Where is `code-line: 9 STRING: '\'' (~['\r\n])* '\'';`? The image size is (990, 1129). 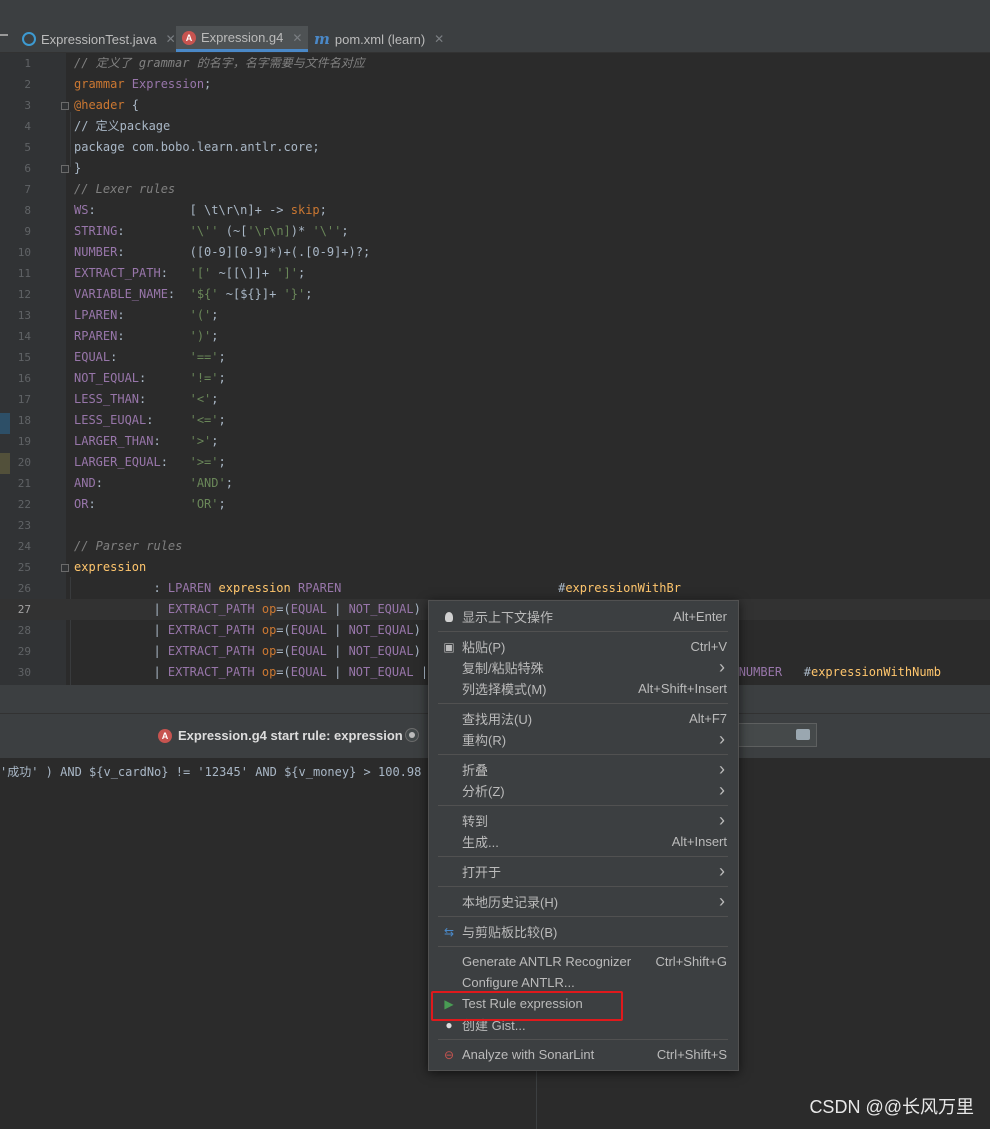 code-line: 9 STRING: '\'' (~['\r\n])* '\''; is located at coordinates (495, 231).